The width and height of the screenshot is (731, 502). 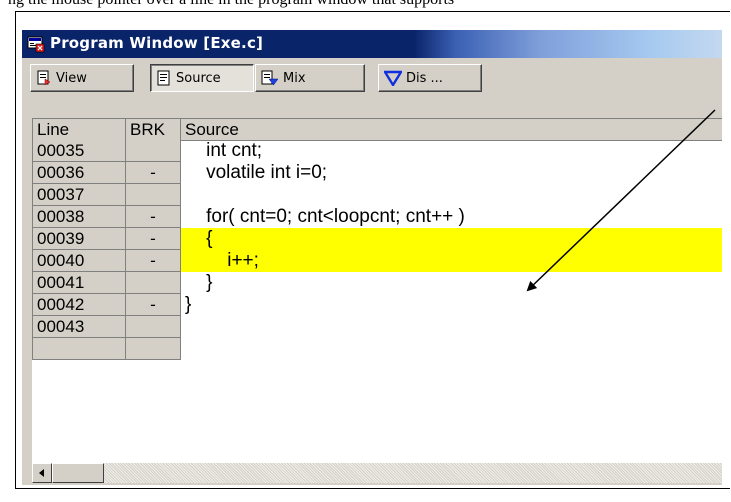 I want to click on arrow-line, so click(x=621, y=200).